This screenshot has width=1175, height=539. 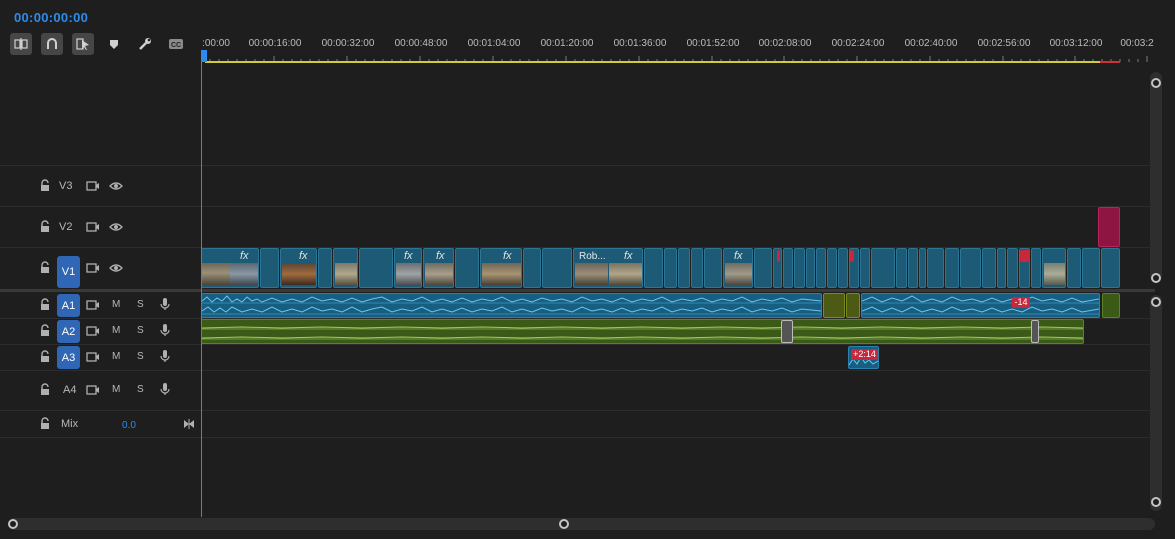 I want to click on horizontal-zoom-scrollbar, so click(x=581, y=524).